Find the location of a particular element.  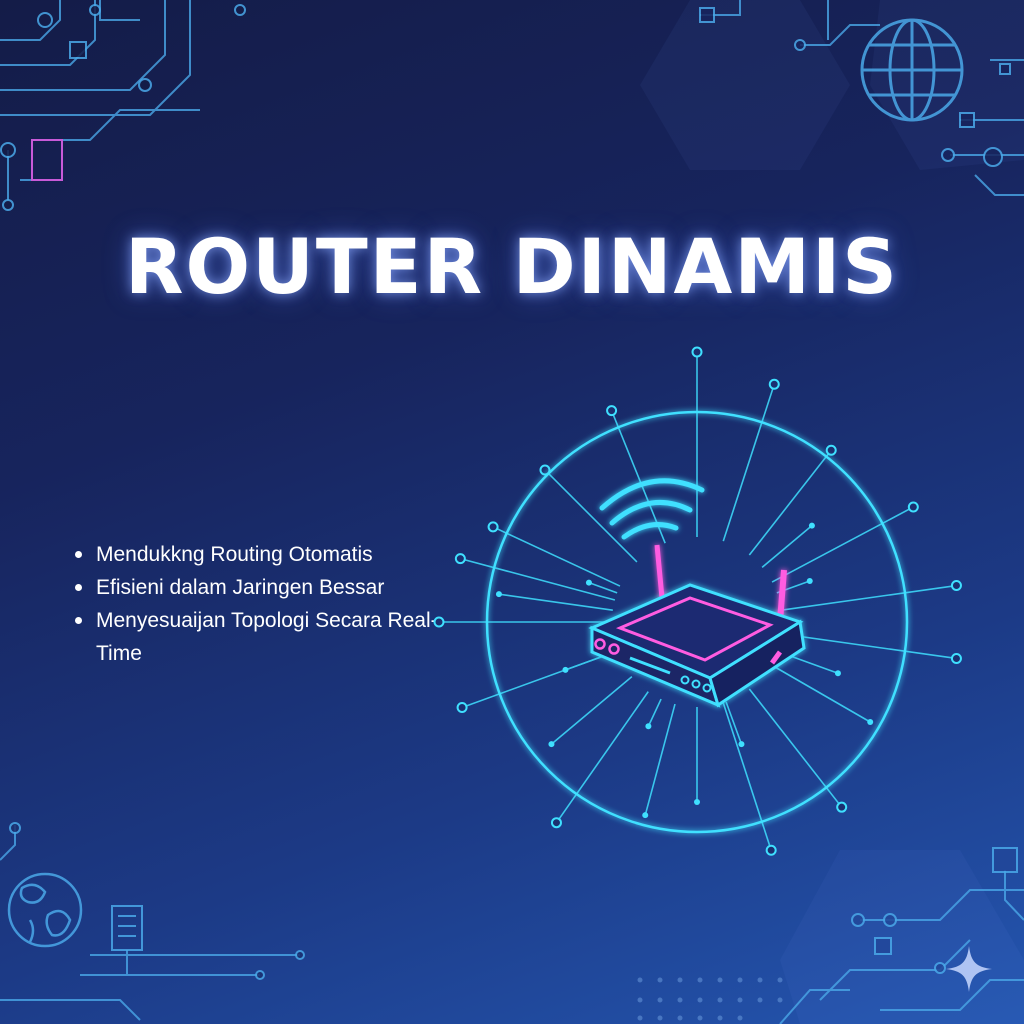

list-item: Efisieni dalam Jaringen Bessar is located at coordinates (260, 587).